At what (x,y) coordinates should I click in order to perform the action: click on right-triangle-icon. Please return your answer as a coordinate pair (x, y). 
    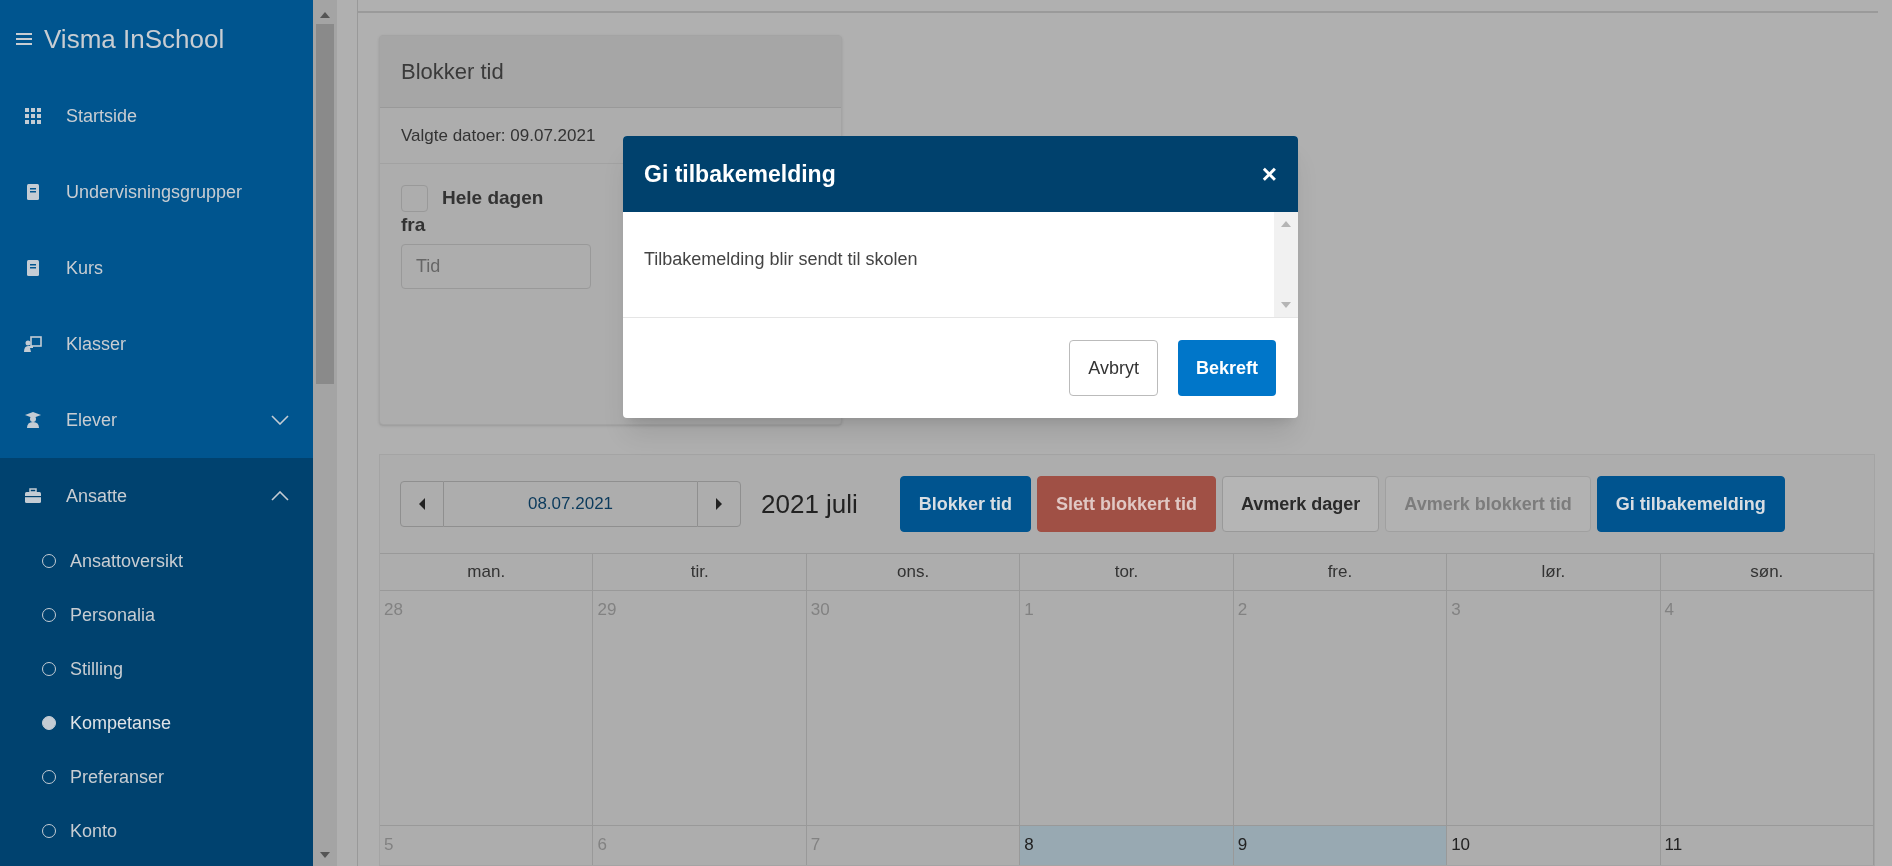
    Looking at the image, I should click on (719, 504).